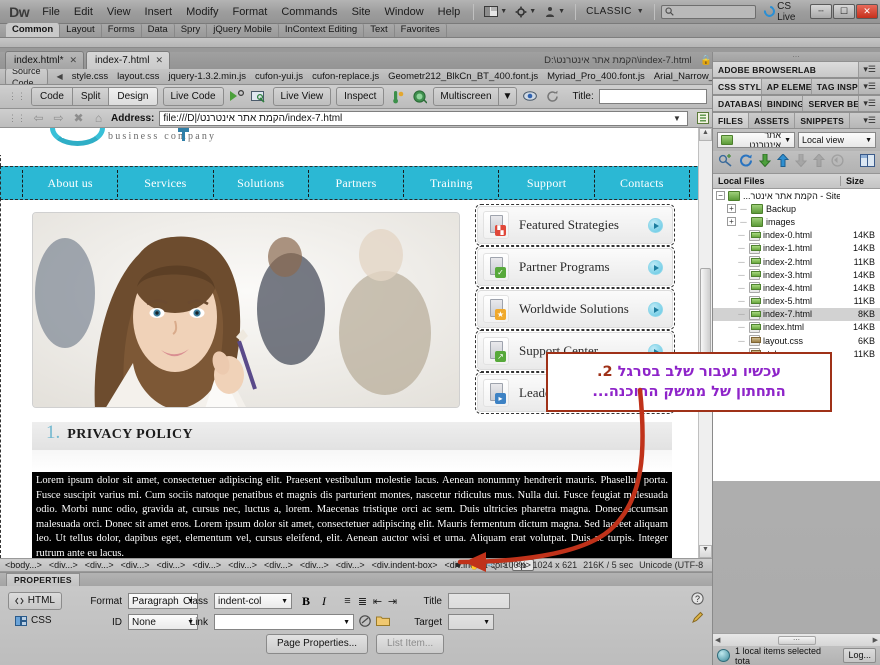  Describe the element at coordinates (23, 565) in the screenshot. I see `tag-body: <body...>` at that location.